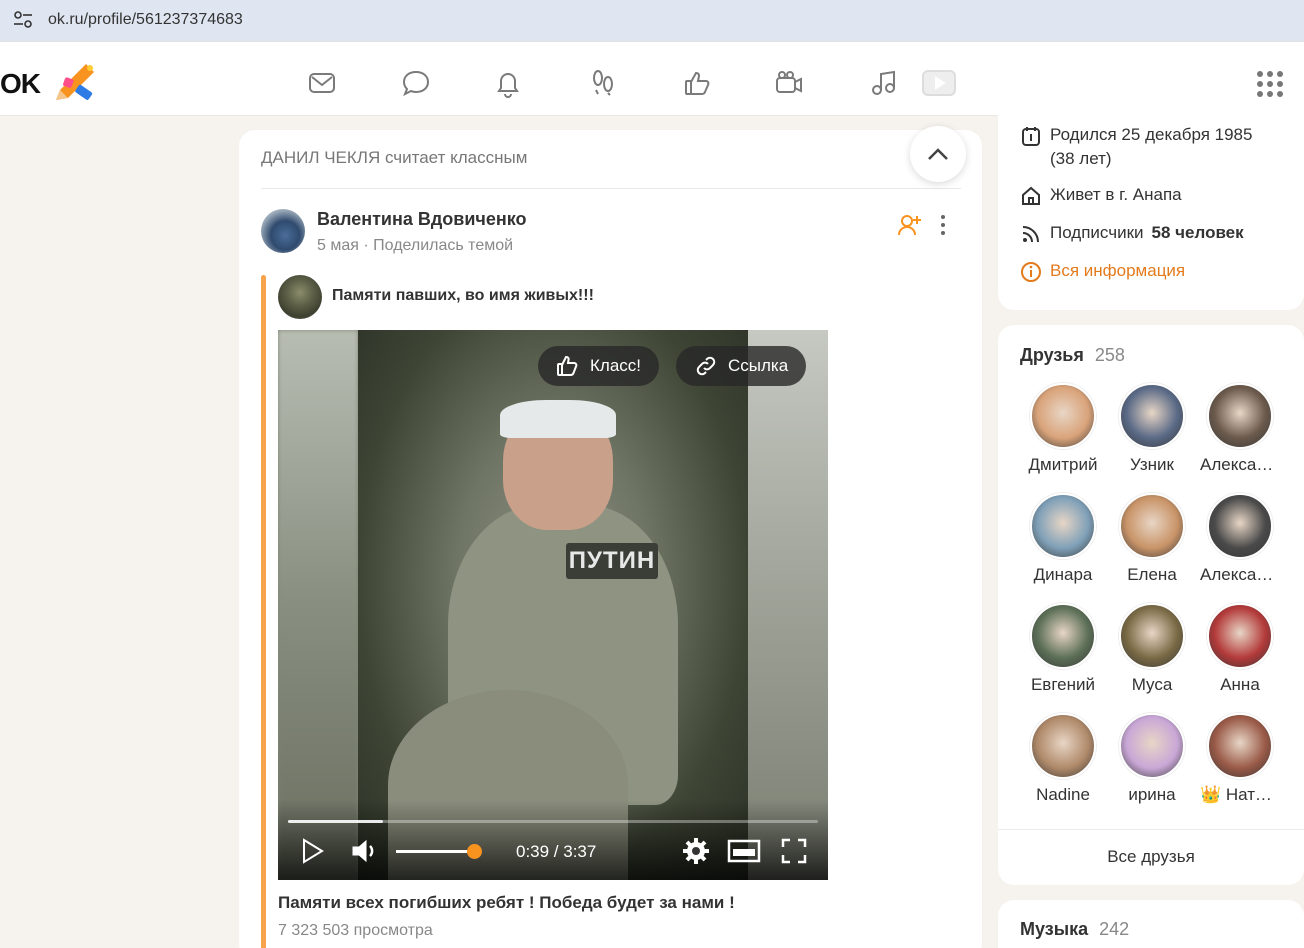 This screenshot has height=948, width=1304. I want to click on video-views: 7 323 503 просмотра, so click(355, 930).